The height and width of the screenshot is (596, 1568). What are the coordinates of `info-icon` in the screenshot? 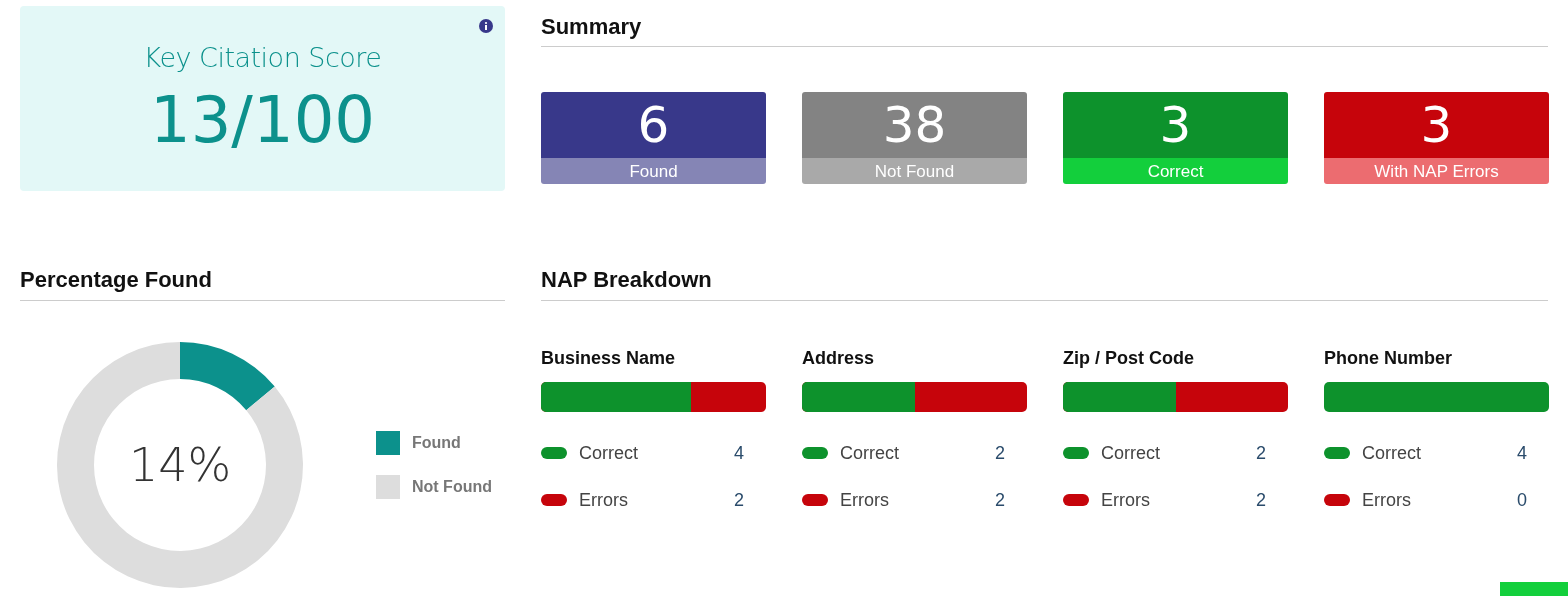 It's located at (486, 26).